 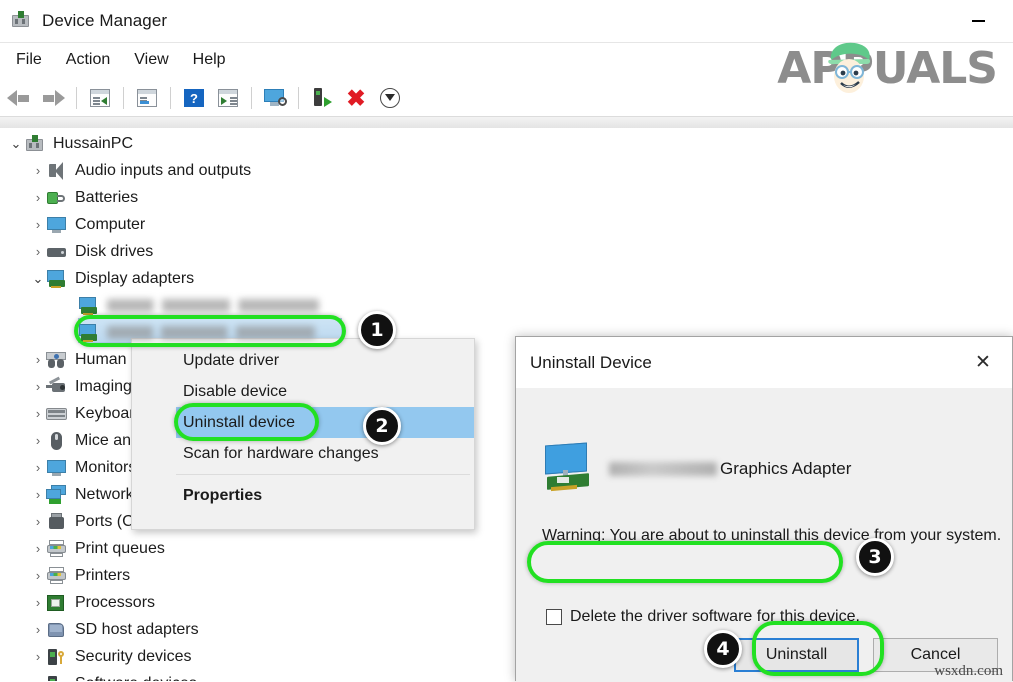 What do you see at coordinates (107, 197) in the screenshot?
I see `tree-item-label: Batteries` at bounding box center [107, 197].